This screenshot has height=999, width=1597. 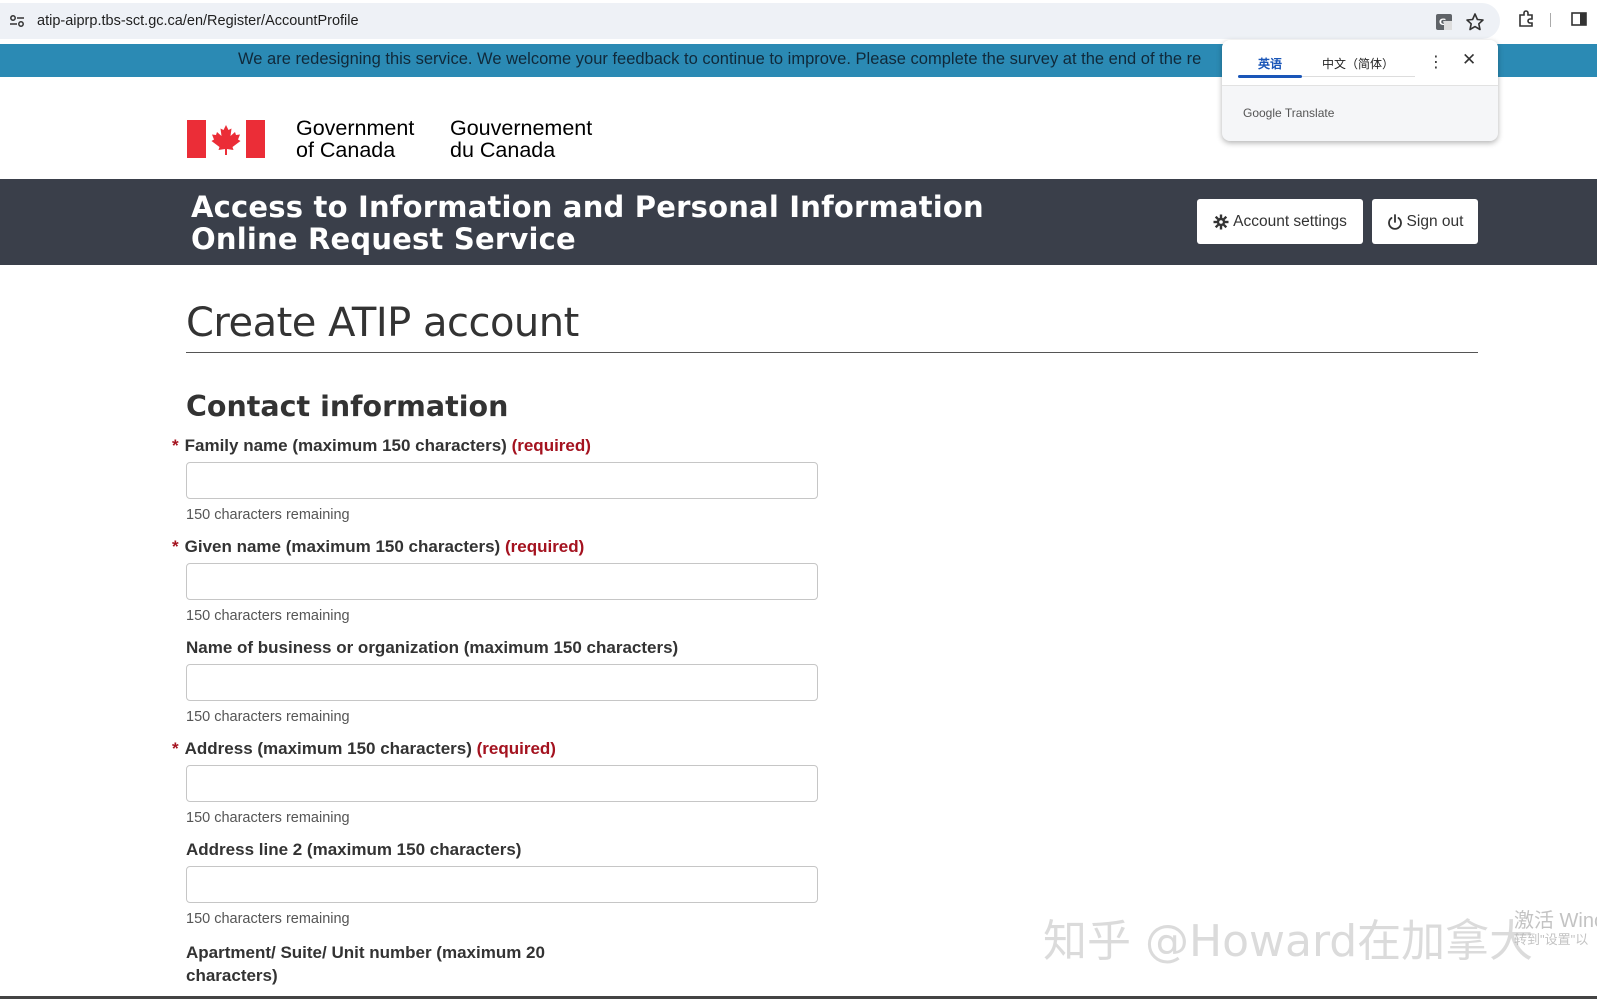 I want to click on family-name-char-count: 150 characters remaining, so click(x=268, y=515).